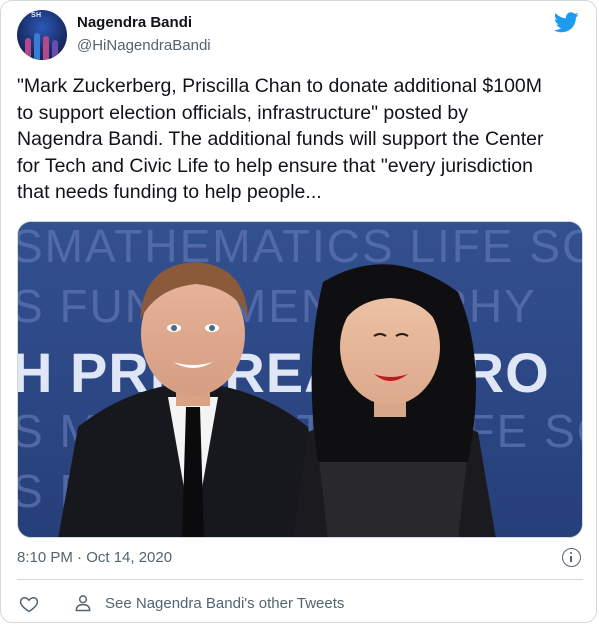  I want to click on person-icon, so click(83, 603).